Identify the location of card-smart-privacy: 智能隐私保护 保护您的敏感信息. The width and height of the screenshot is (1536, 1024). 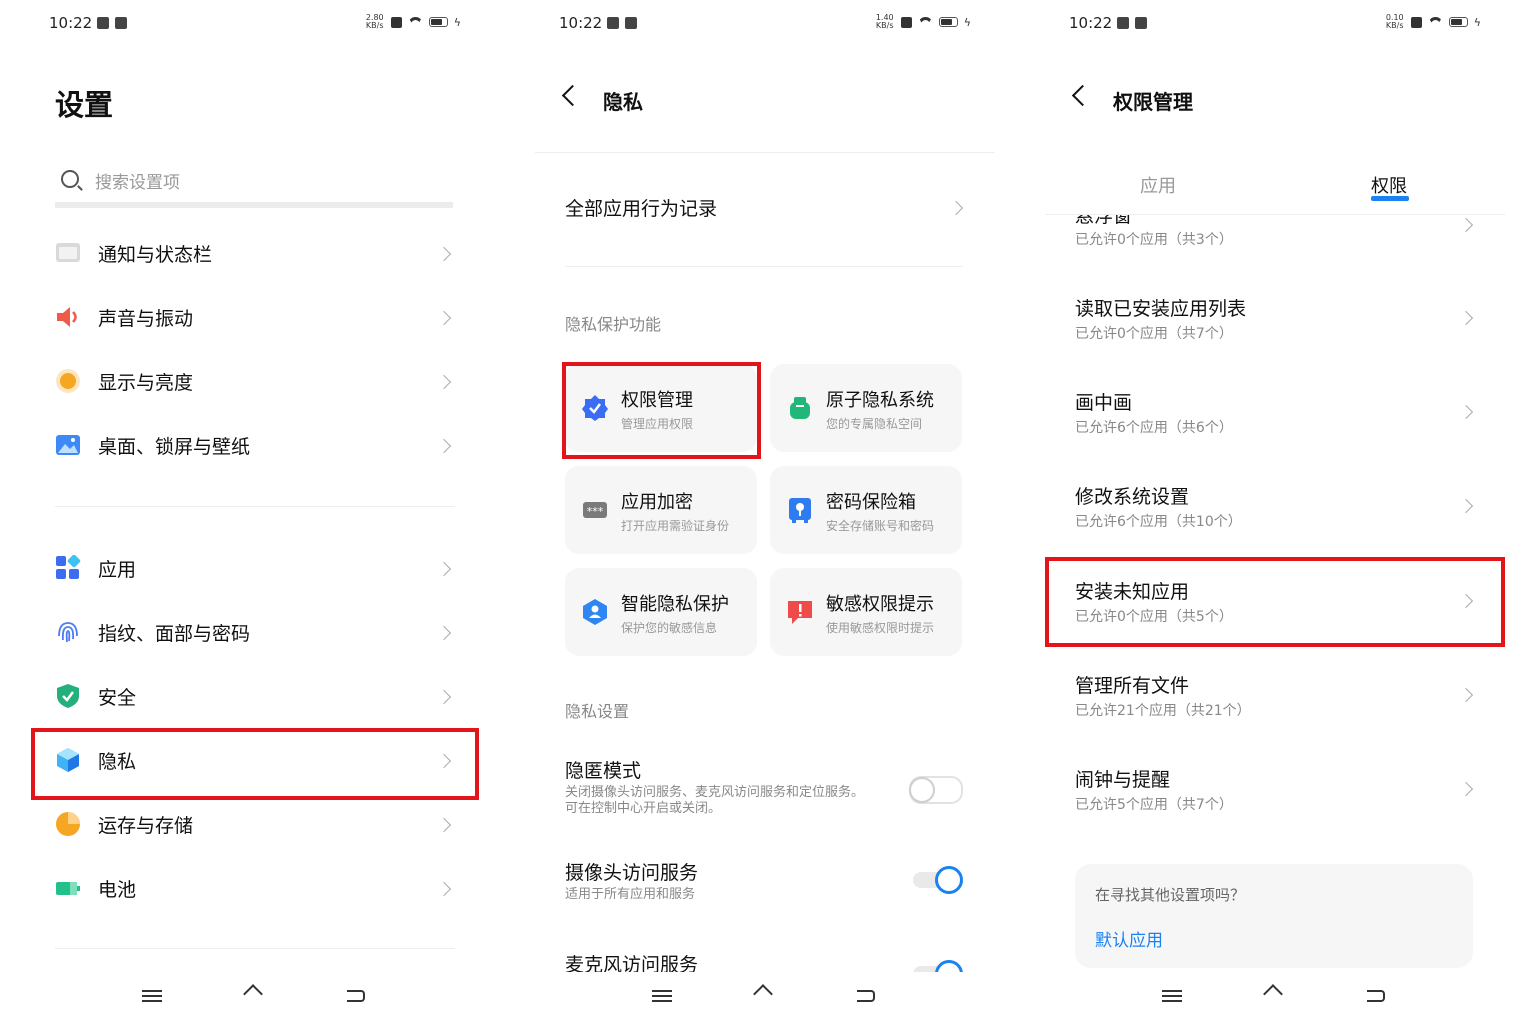
(661, 612).